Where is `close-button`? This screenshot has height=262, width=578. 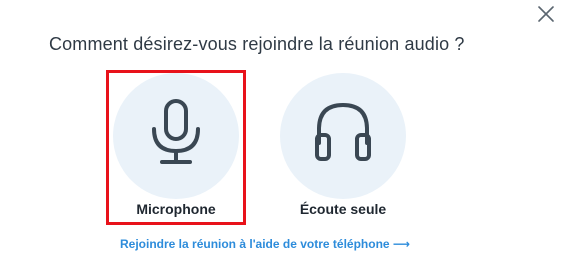 close-button is located at coordinates (546, 14).